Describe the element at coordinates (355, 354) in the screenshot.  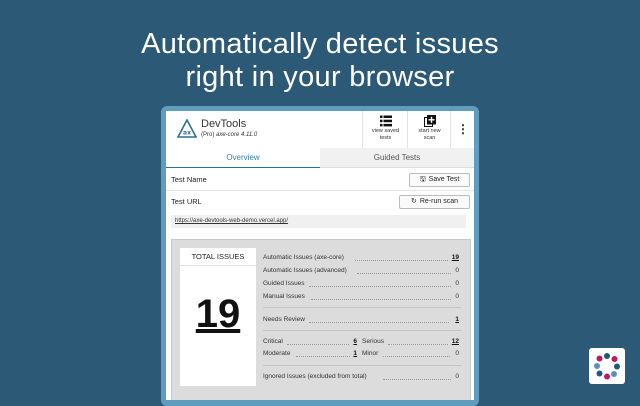
I see `moderate-count: 1` at that location.